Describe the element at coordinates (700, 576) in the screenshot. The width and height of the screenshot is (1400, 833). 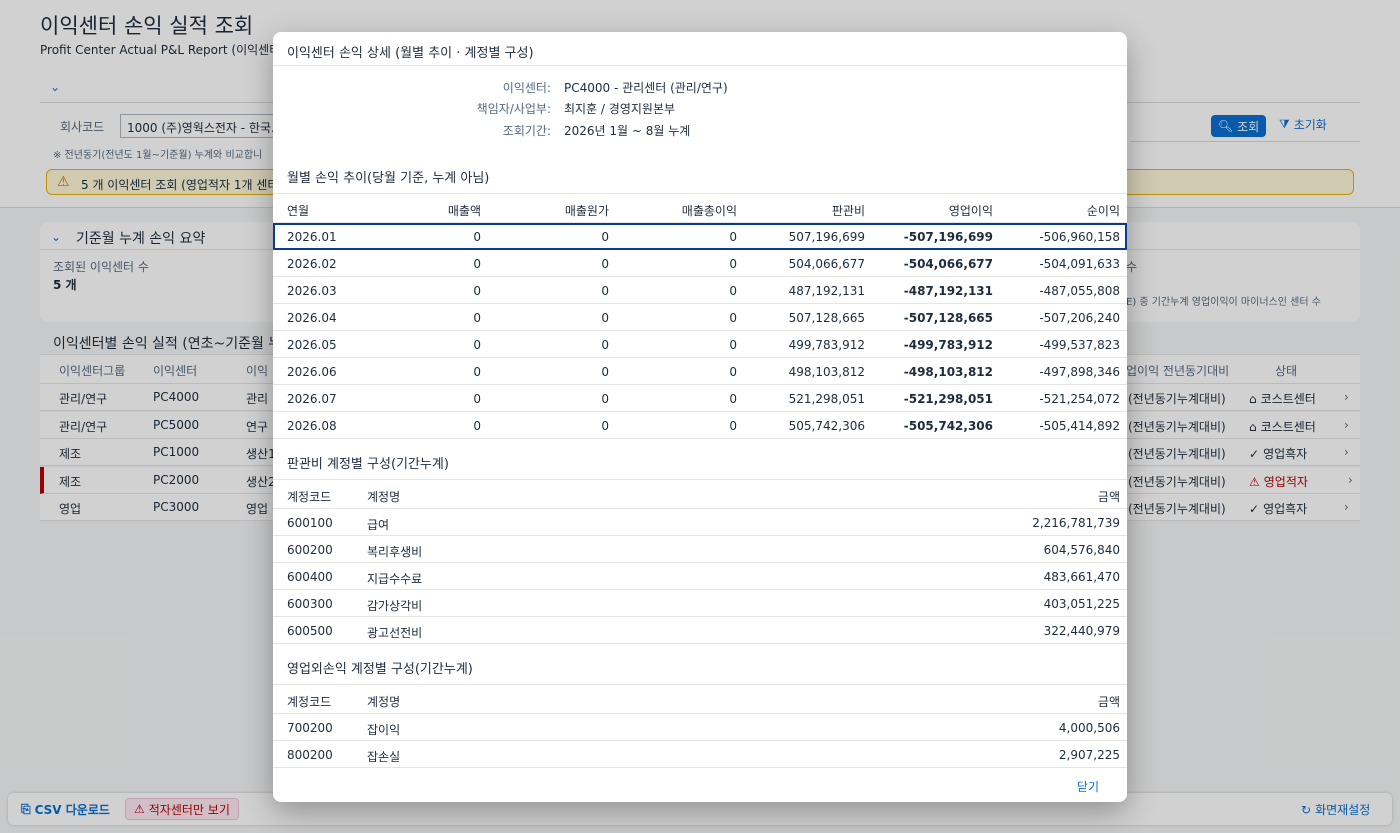
I see `table-row: 600400 지급수수료 483,661,470` at that location.